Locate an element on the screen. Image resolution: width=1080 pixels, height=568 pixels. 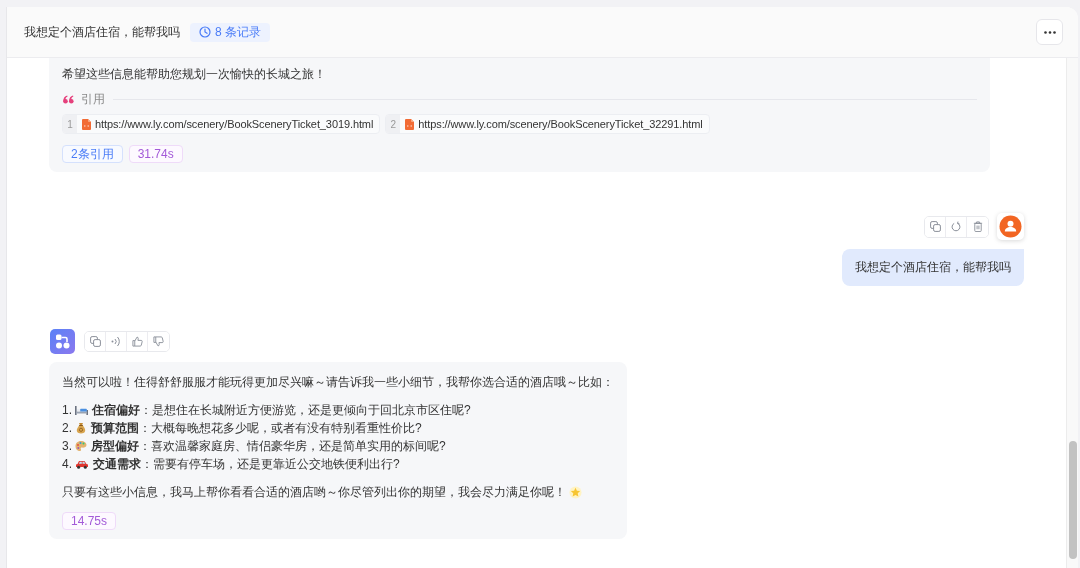
list-number: 4. is located at coordinates (67, 464).